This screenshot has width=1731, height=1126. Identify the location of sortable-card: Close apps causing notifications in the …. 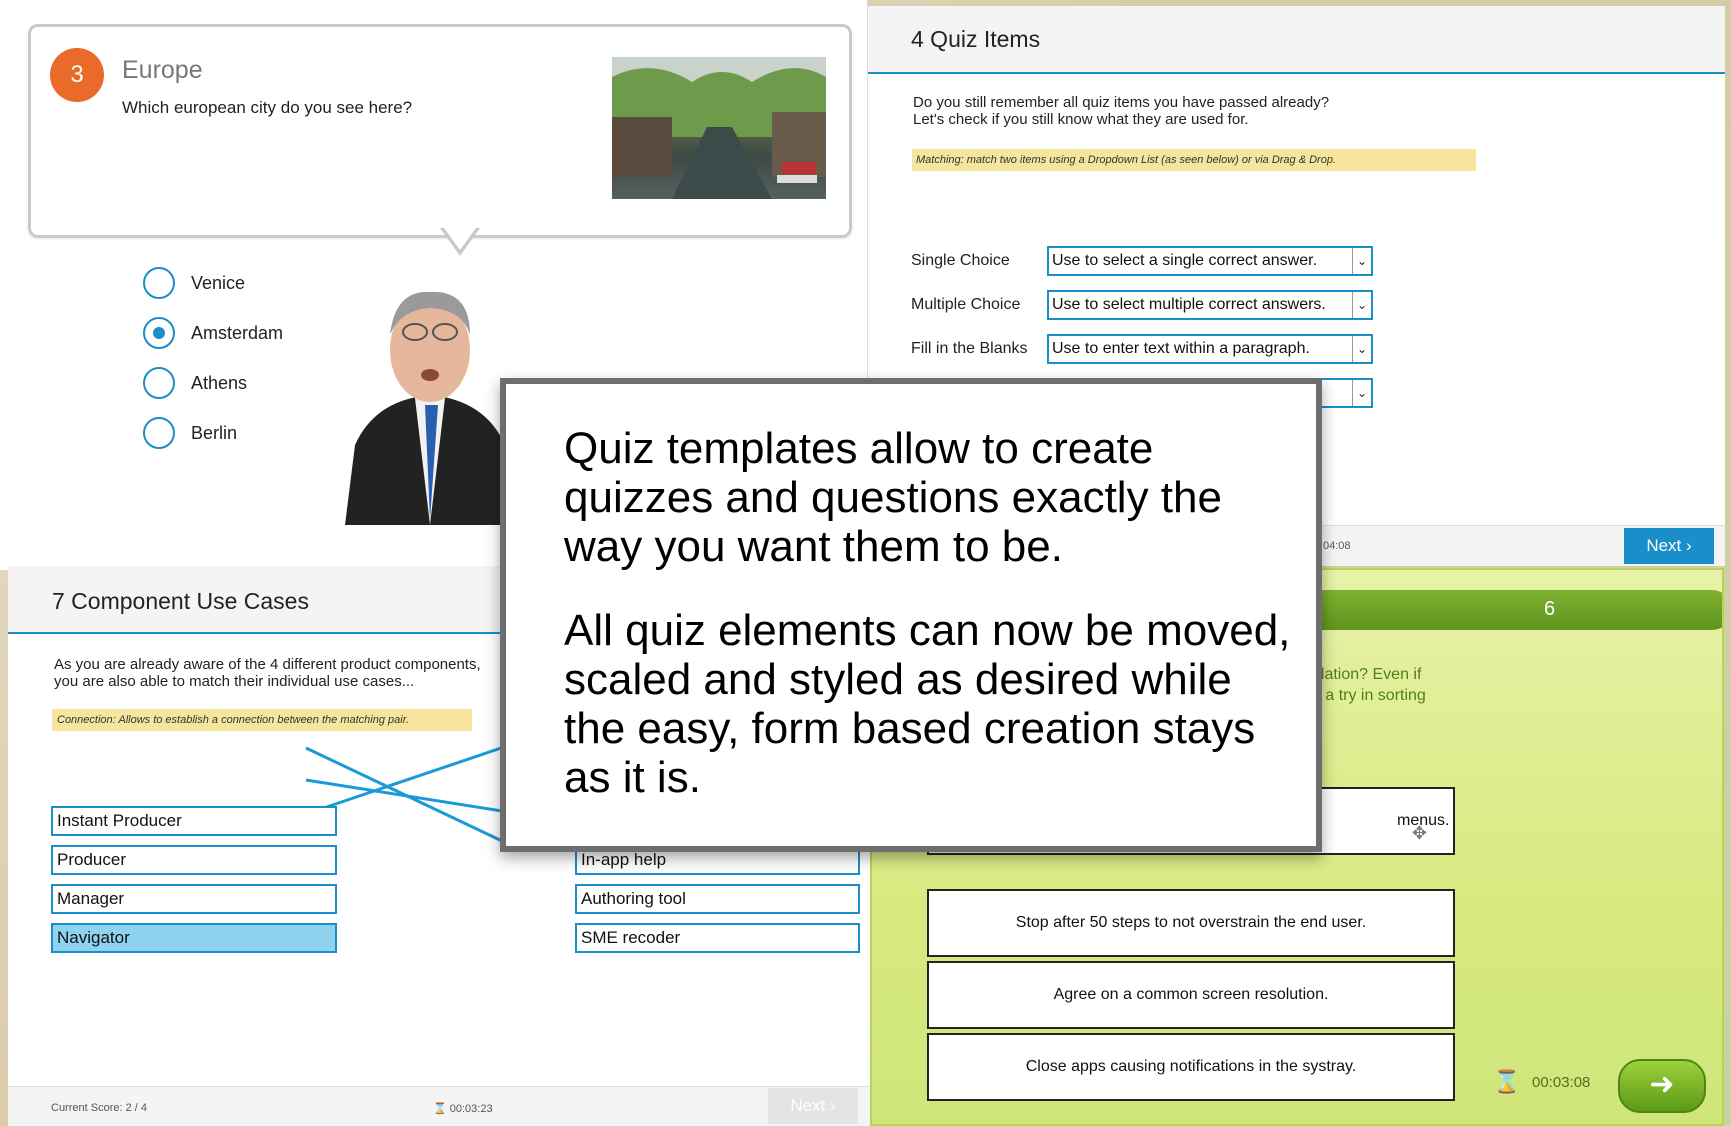
(1191, 1067).